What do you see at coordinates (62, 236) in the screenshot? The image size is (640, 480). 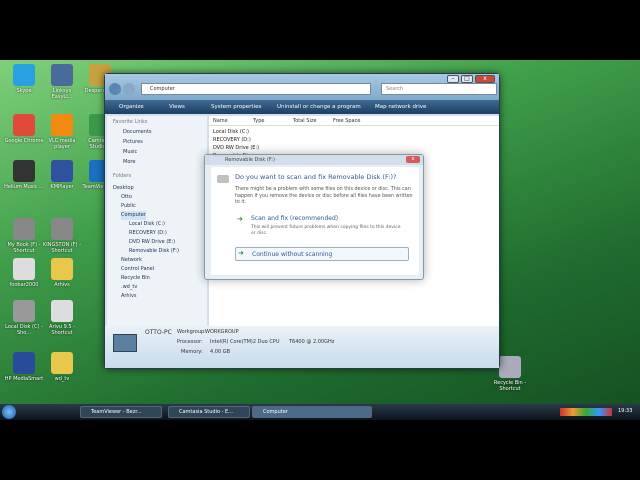 I see `desktop-icon: KINGSTON (F) - Shortcut` at bounding box center [62, 236].